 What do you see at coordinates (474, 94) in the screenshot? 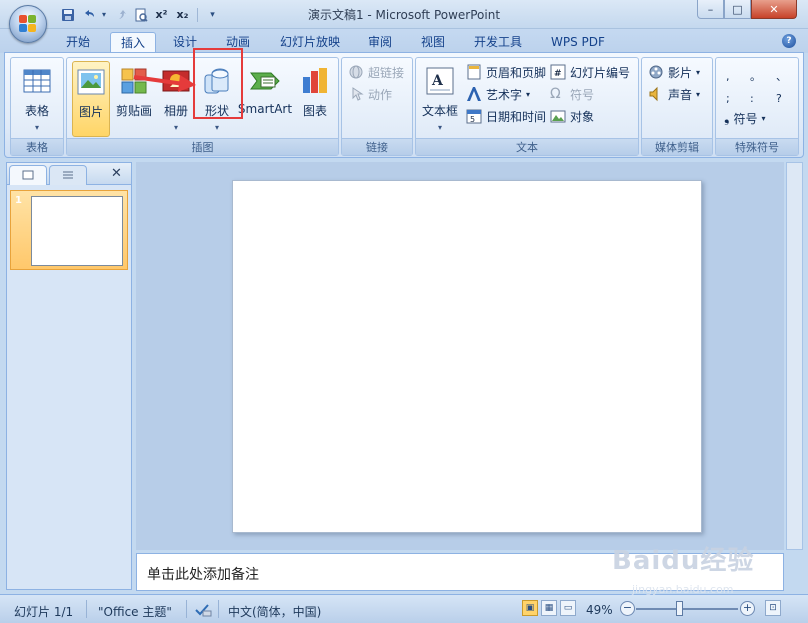
I see `wordart-icon` at bounding box center [474, 94].